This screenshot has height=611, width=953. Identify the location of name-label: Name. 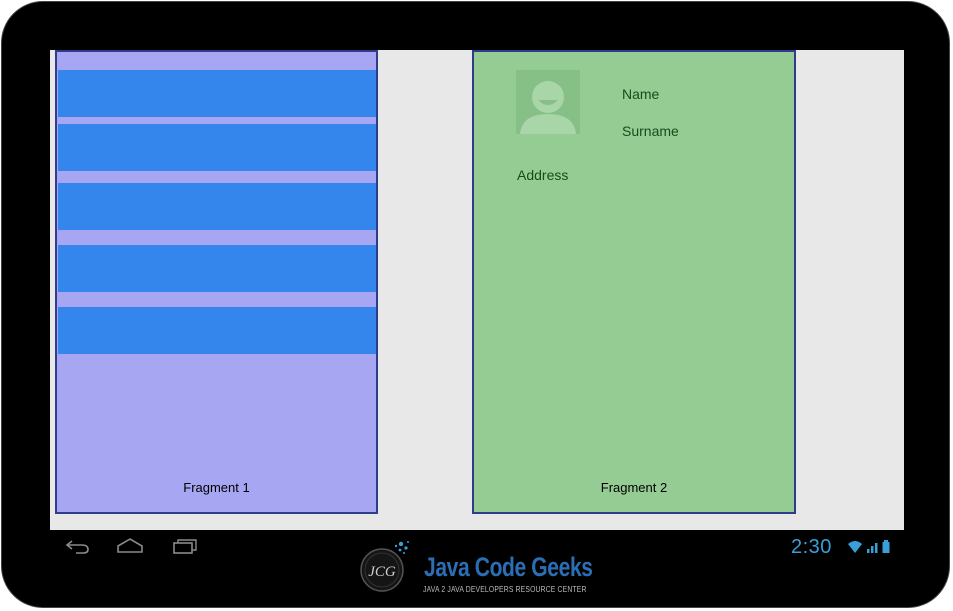
(641, 94).